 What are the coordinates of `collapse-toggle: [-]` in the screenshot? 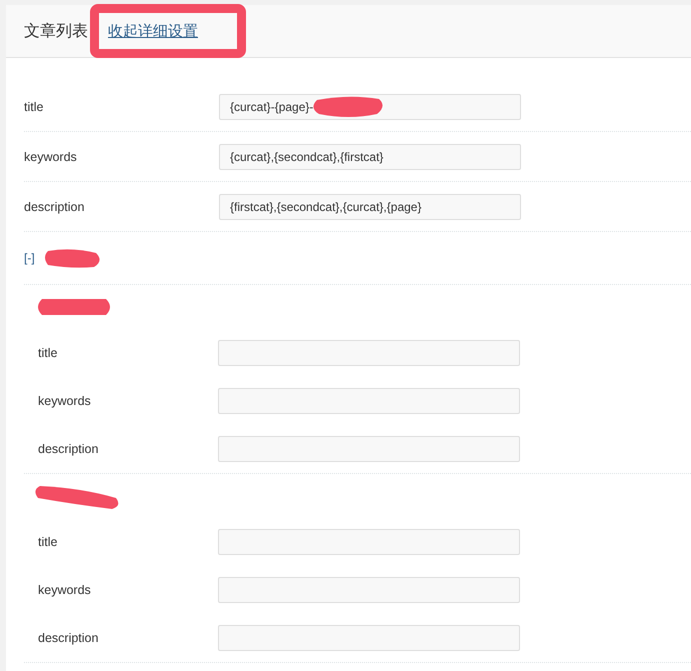 It's located at (29, 258).